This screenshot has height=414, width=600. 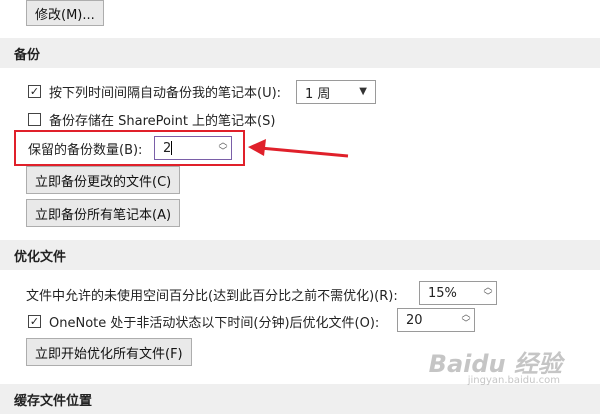 What do you see at coordinates (27, 55) in the screenshot?
I see `section-title-backup: 备份` at bounding box center [27, 55].